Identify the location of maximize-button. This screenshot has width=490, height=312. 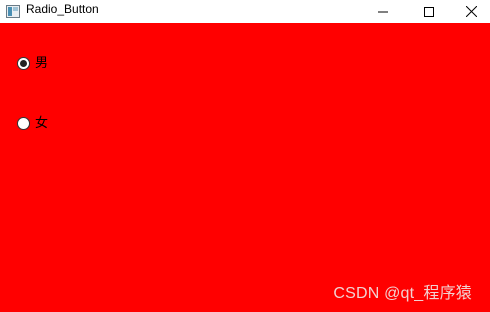
(429, 11).